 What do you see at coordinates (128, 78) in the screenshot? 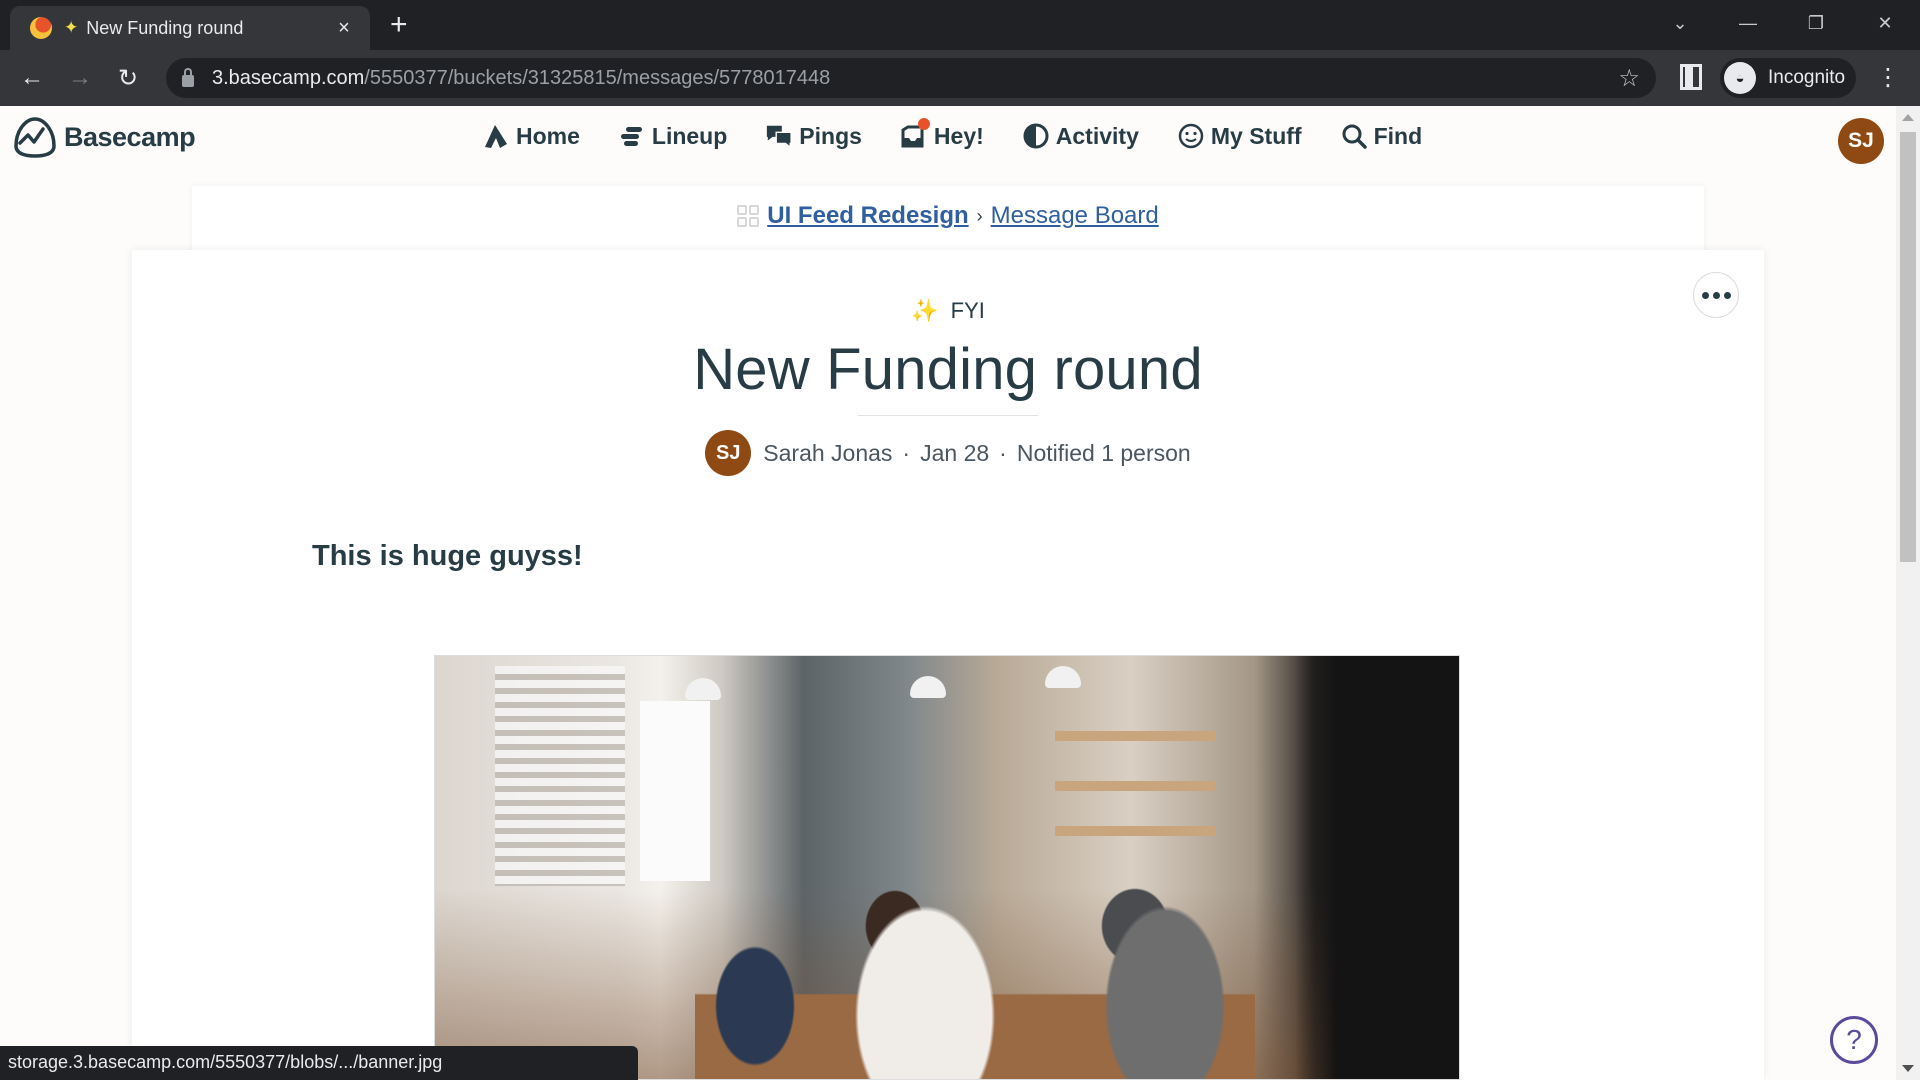
I see `reload-icon: ↻` at bounding box center [128, 78].